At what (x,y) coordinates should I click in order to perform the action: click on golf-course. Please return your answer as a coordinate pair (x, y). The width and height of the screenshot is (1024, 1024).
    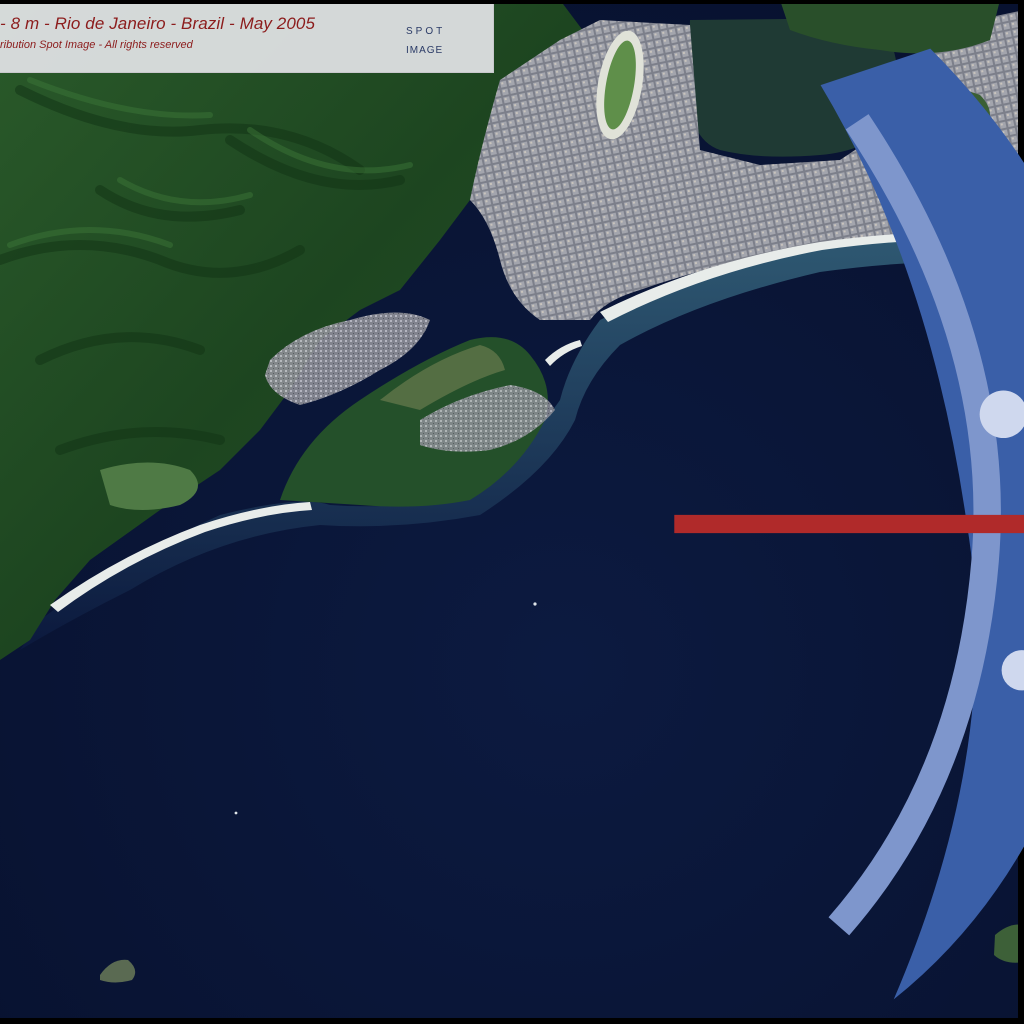
    Looking at the image, I should click on (149, 486).